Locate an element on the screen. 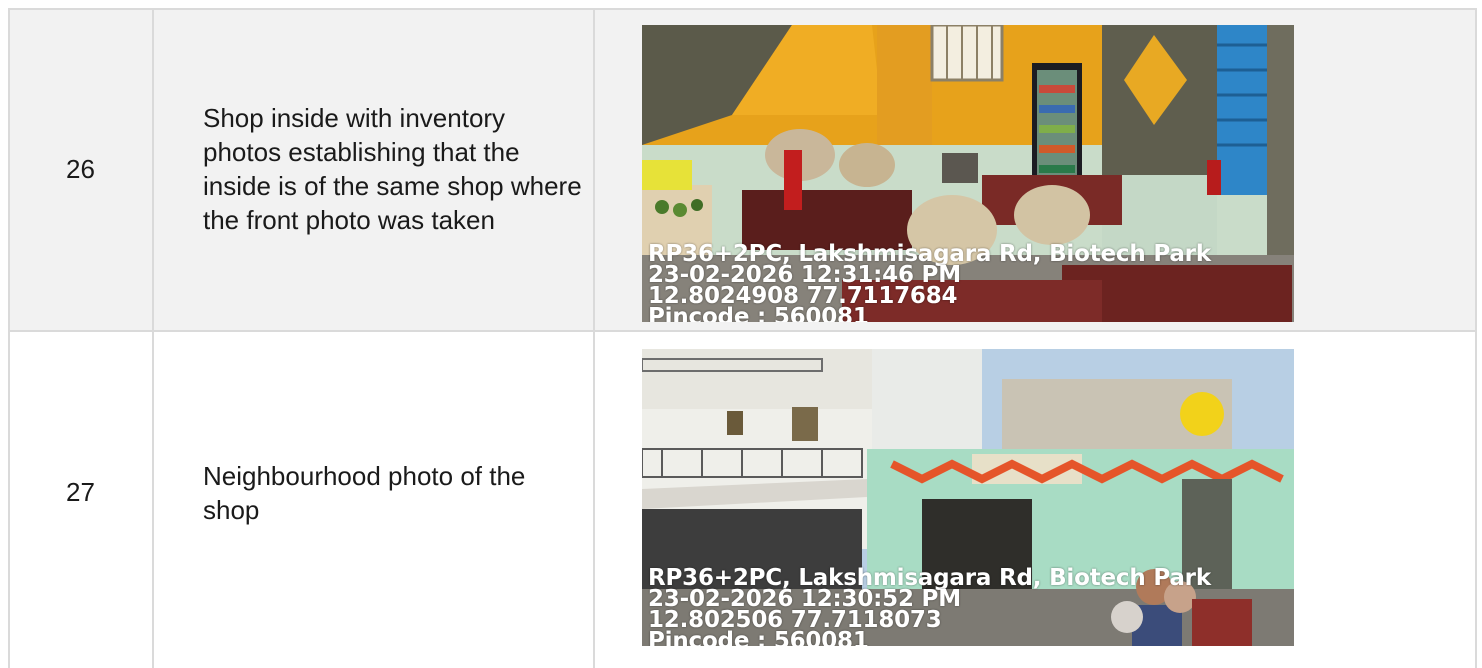  row-divider is located at coordinates (742, 331).